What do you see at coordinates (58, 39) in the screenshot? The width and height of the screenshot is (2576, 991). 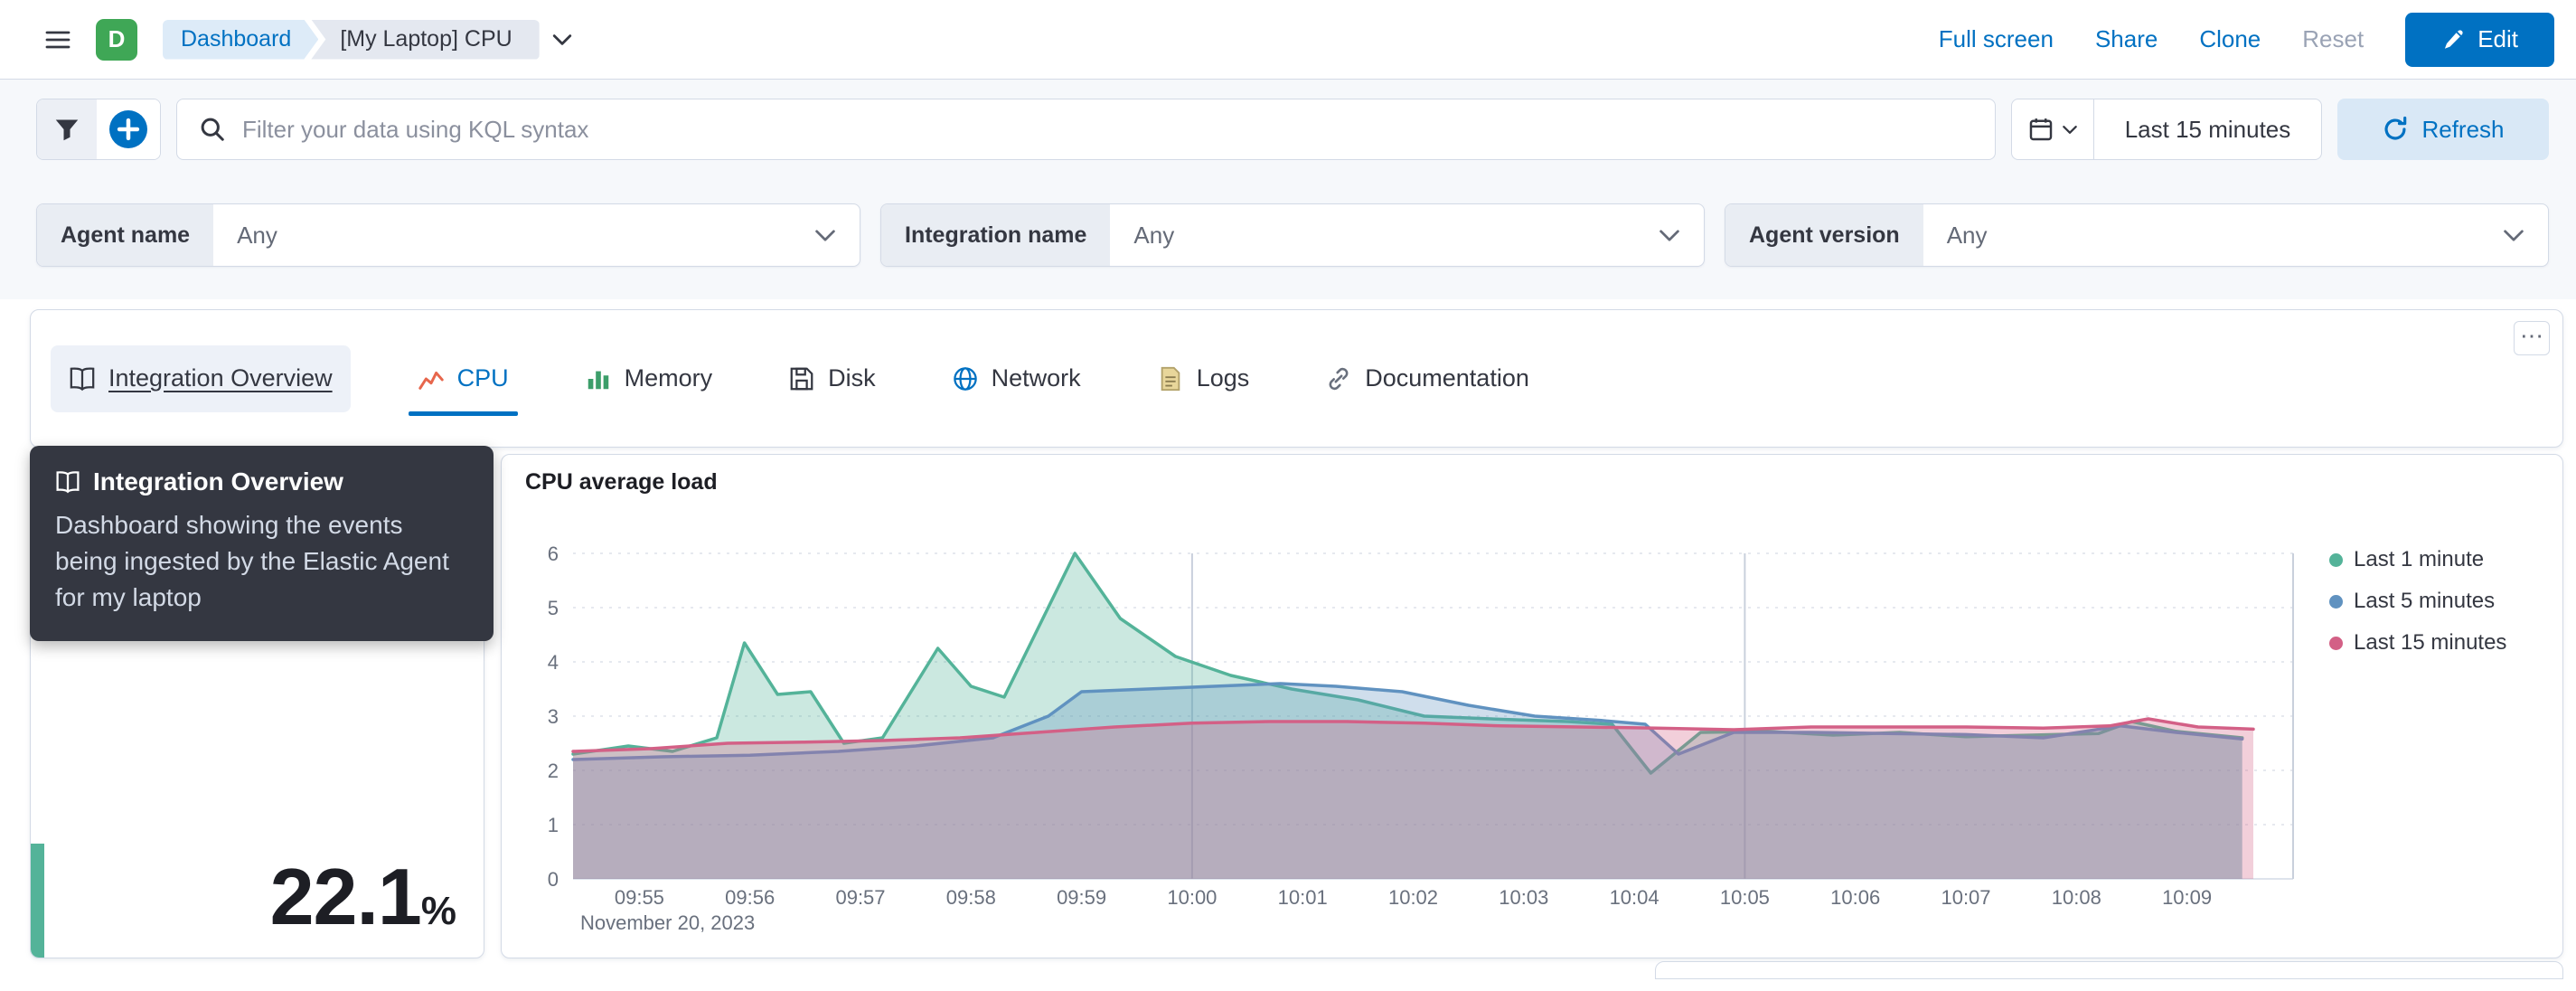 I see `menu-hamburger-icon` at bounding box center [58, 39].